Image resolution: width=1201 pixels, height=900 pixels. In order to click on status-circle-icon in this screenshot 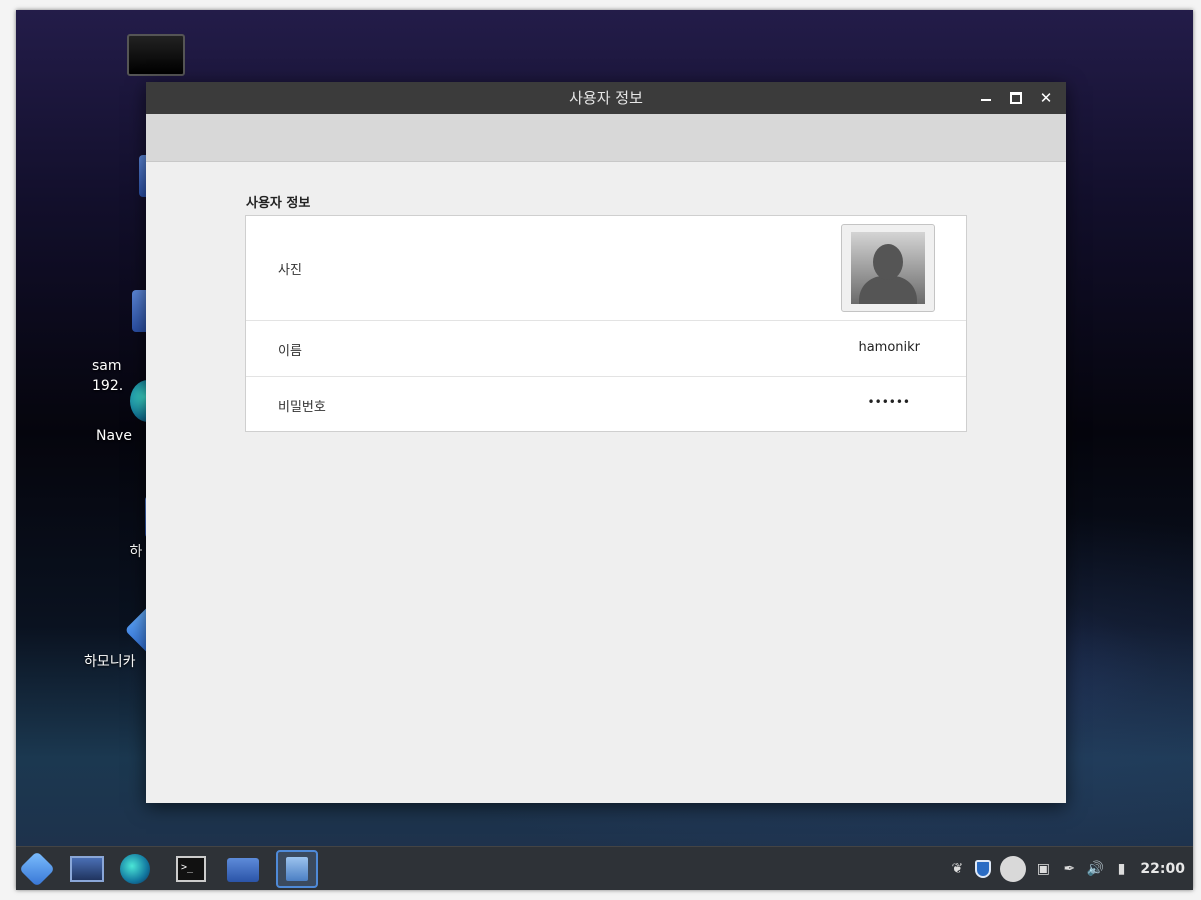, I will do `click(1013, 869)`.